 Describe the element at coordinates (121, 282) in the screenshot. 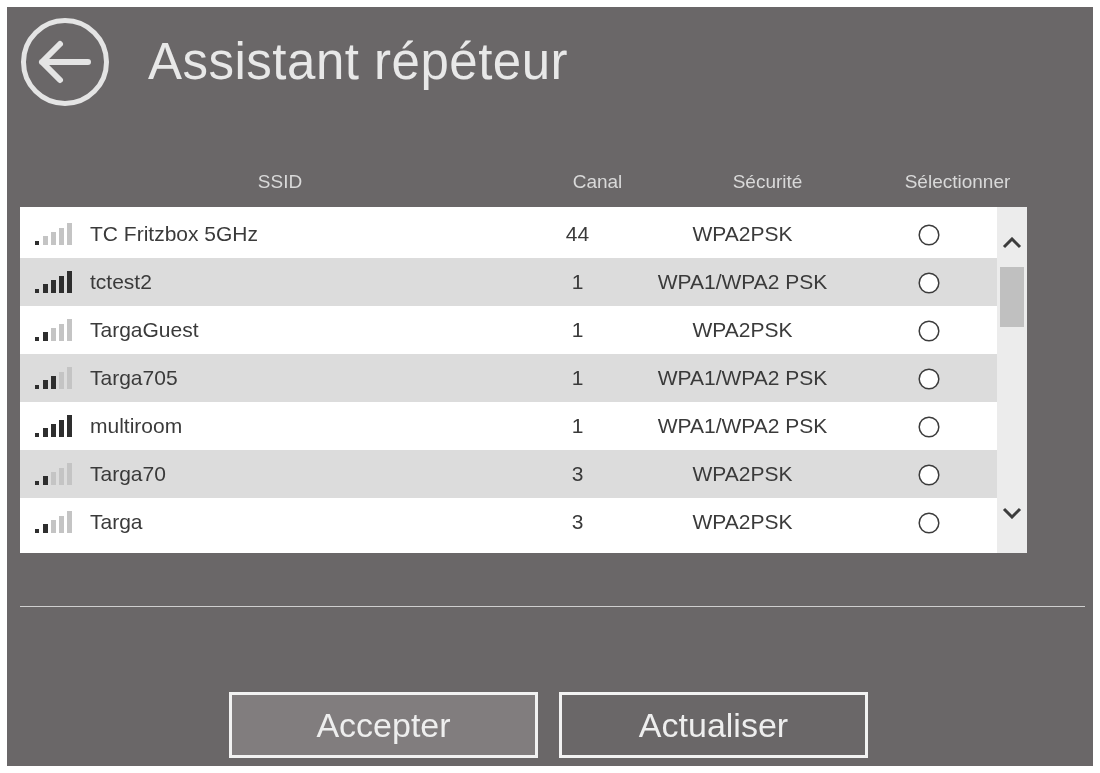

I see `ssid-text: tctest2` at that location.